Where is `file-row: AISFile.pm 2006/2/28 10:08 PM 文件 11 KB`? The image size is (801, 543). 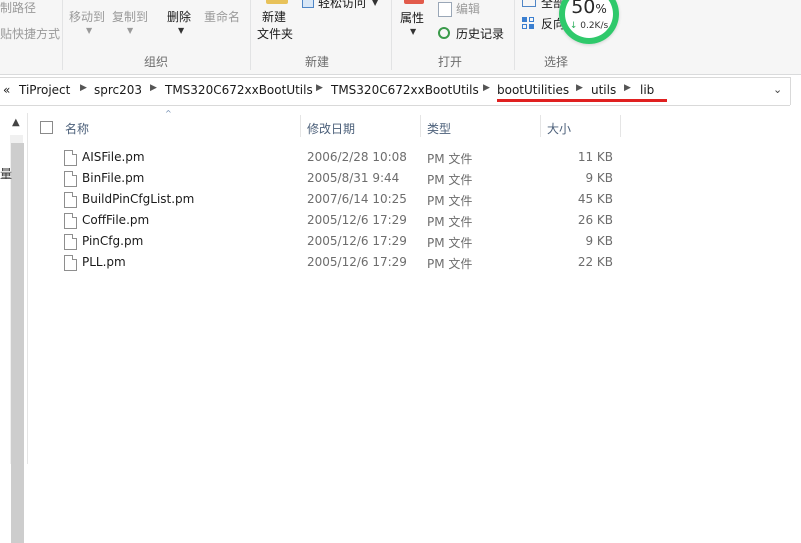 file-row: AISFile.pm 2006/2/28 10:08 PM 文件 11 KB is located at coordinates (360, 158).